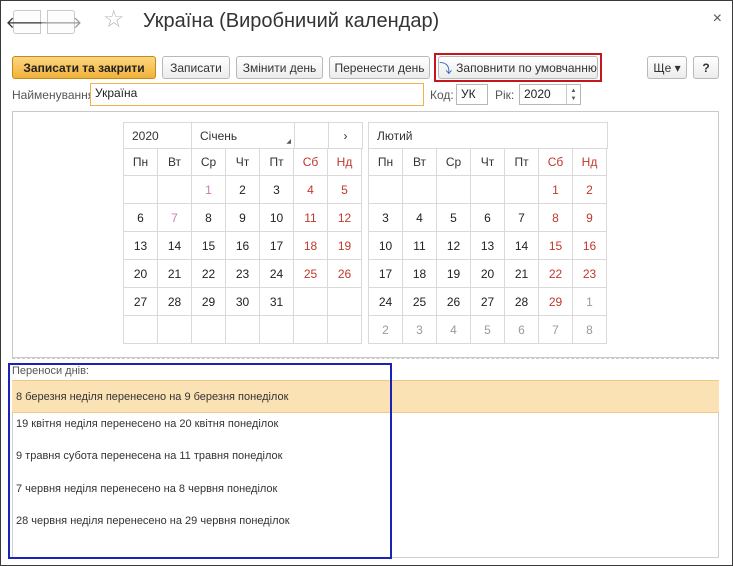 The height and width of the screenshot is (566, 733). Describe the element at coordinates (706, 67) in the screenshot. I see `help-button: ?` at that location.